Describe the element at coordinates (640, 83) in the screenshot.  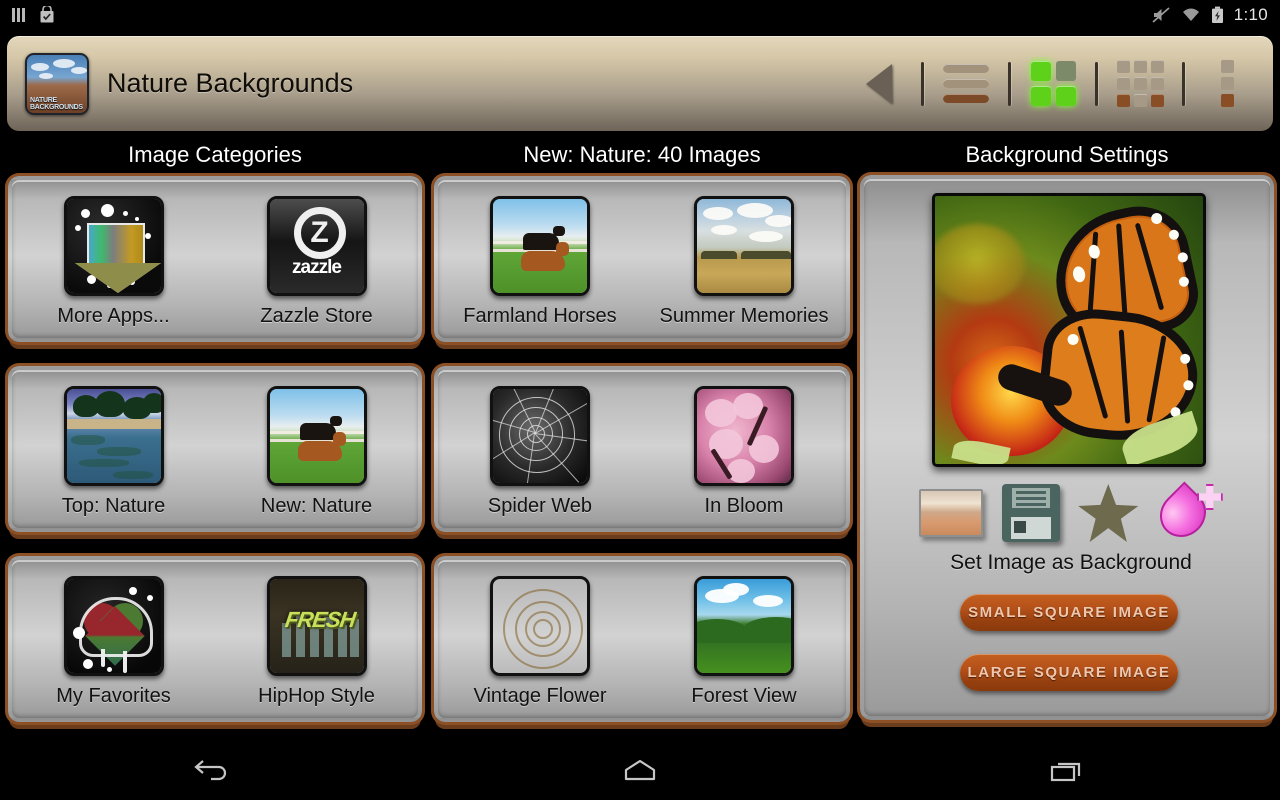
I see `app-title-bar: NATURE BACKGROUNDS Nature Backgrounds` at that location.